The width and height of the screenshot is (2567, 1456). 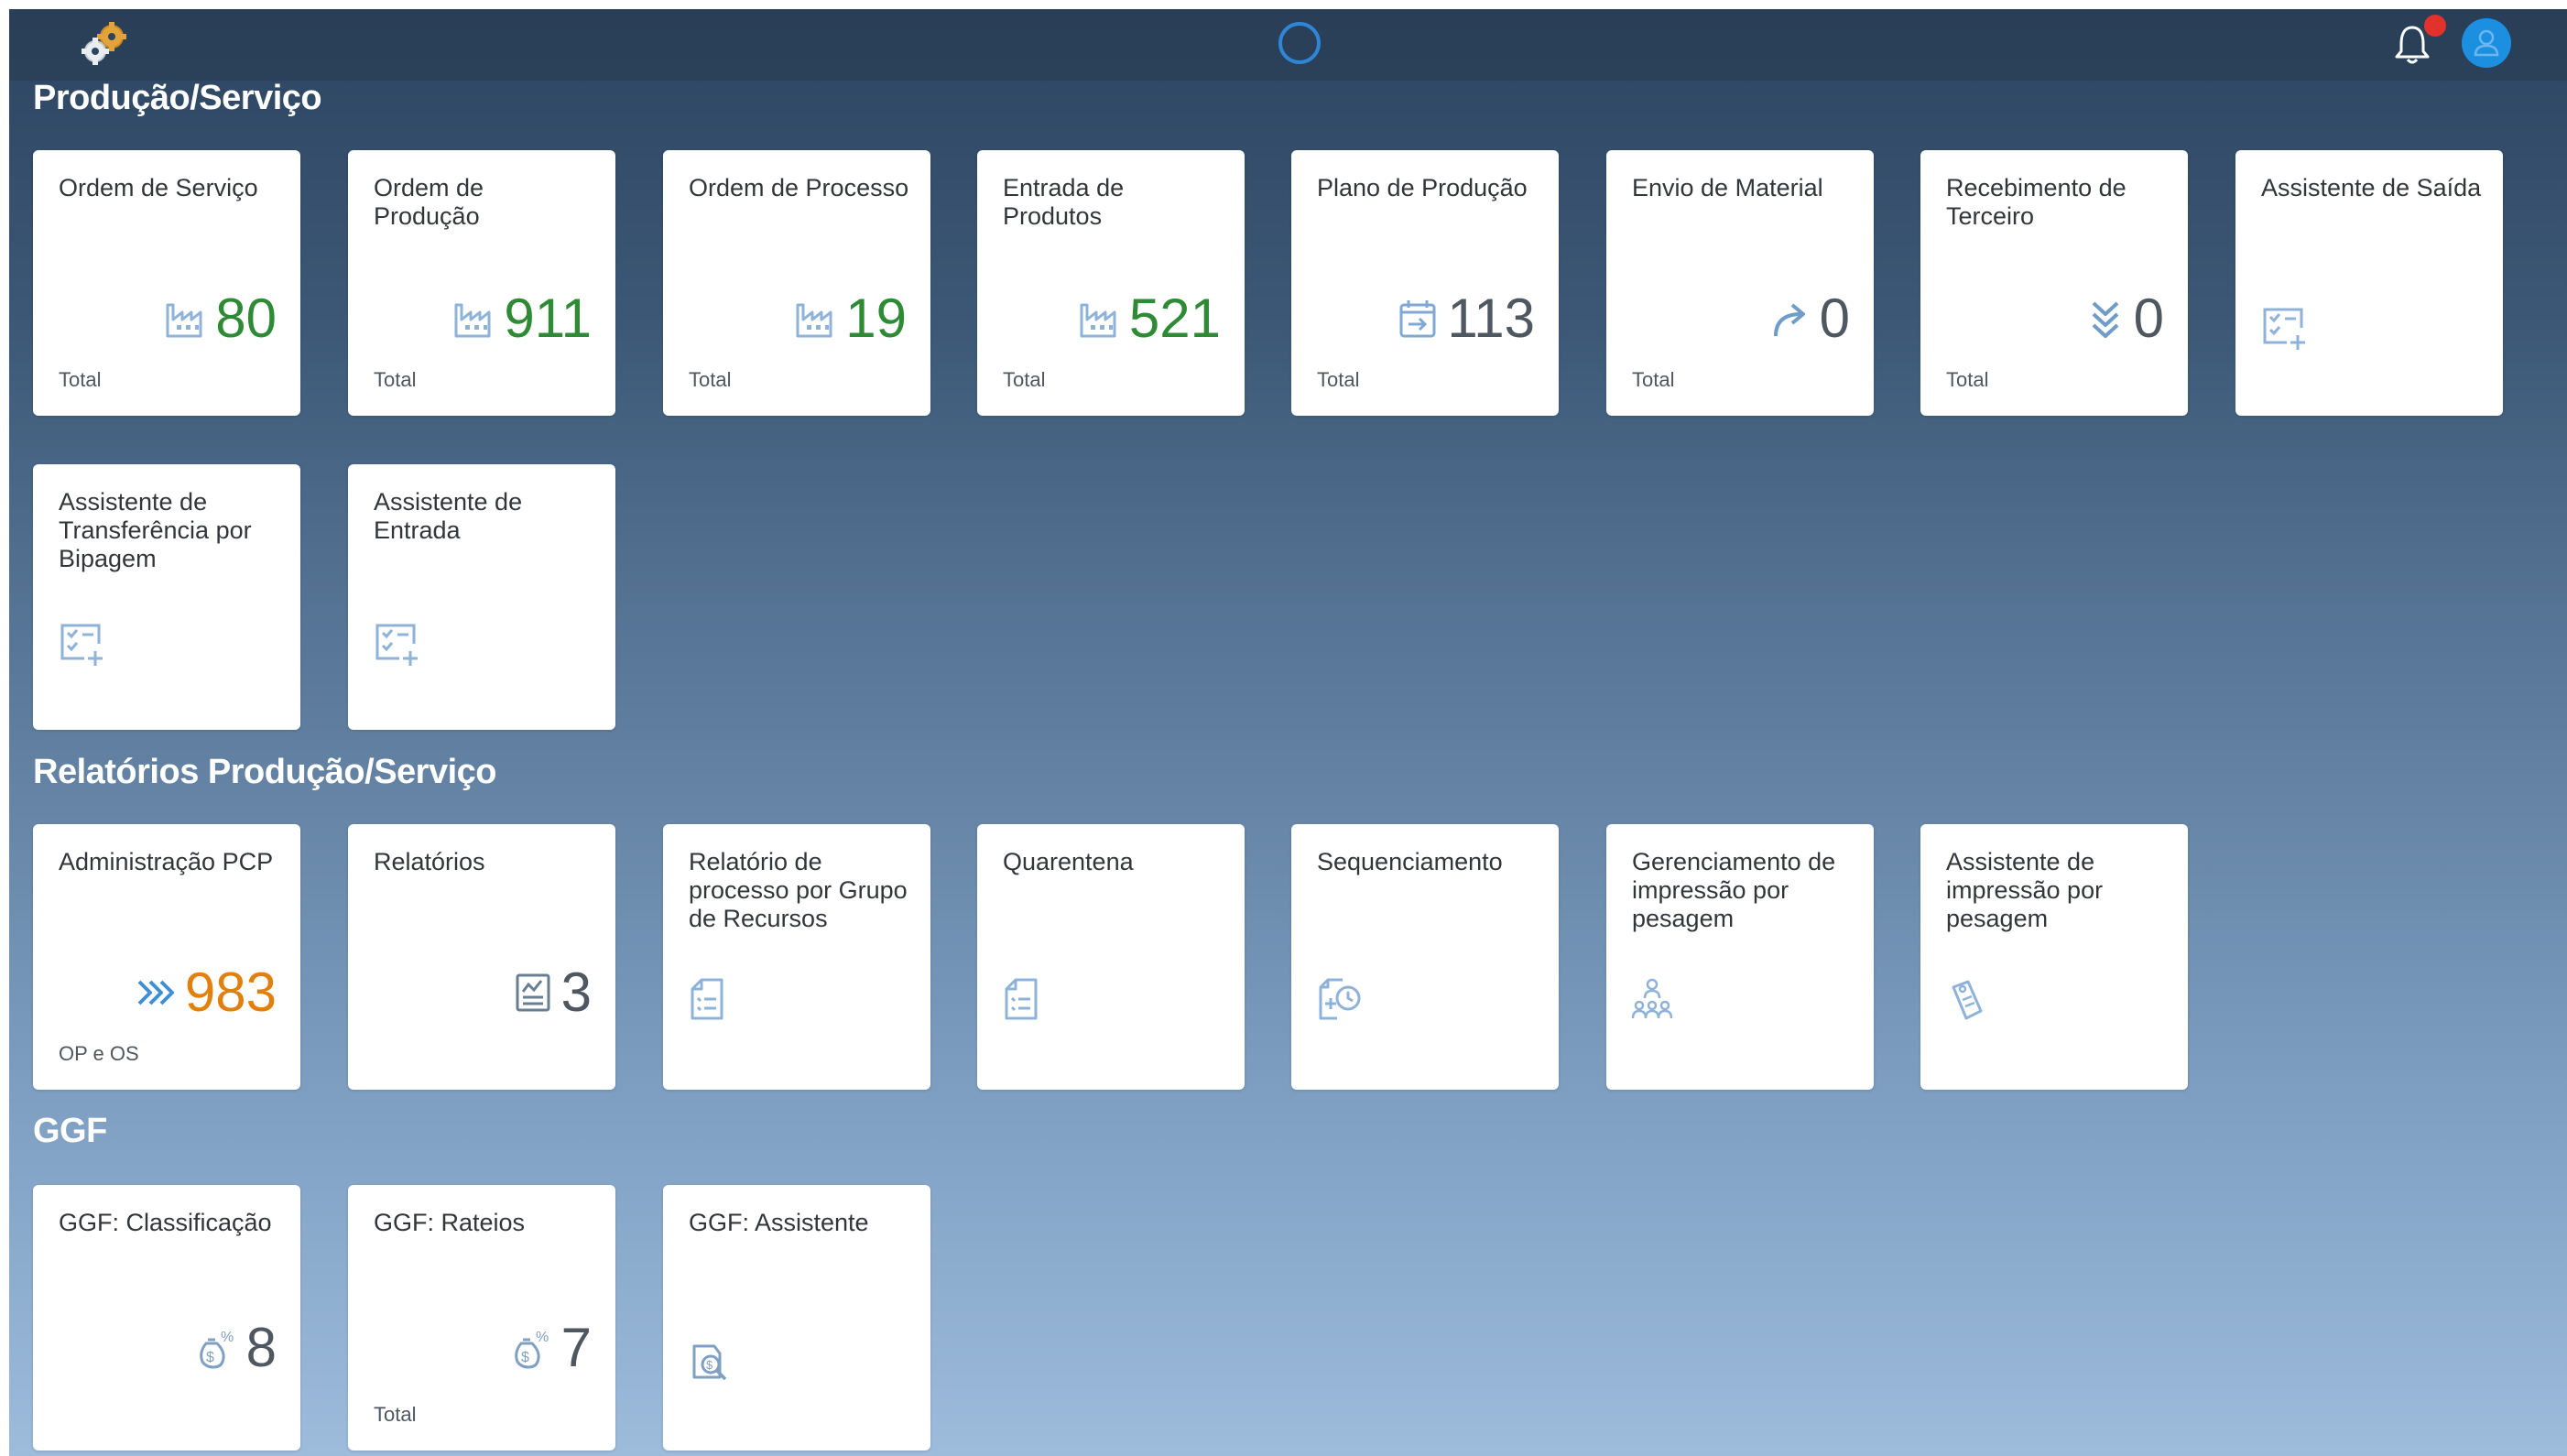 What do you see at coordinates (2105, 319) in the screenshot?
I see `double-chevron-down-icon` at bounding box center [2105, 319].